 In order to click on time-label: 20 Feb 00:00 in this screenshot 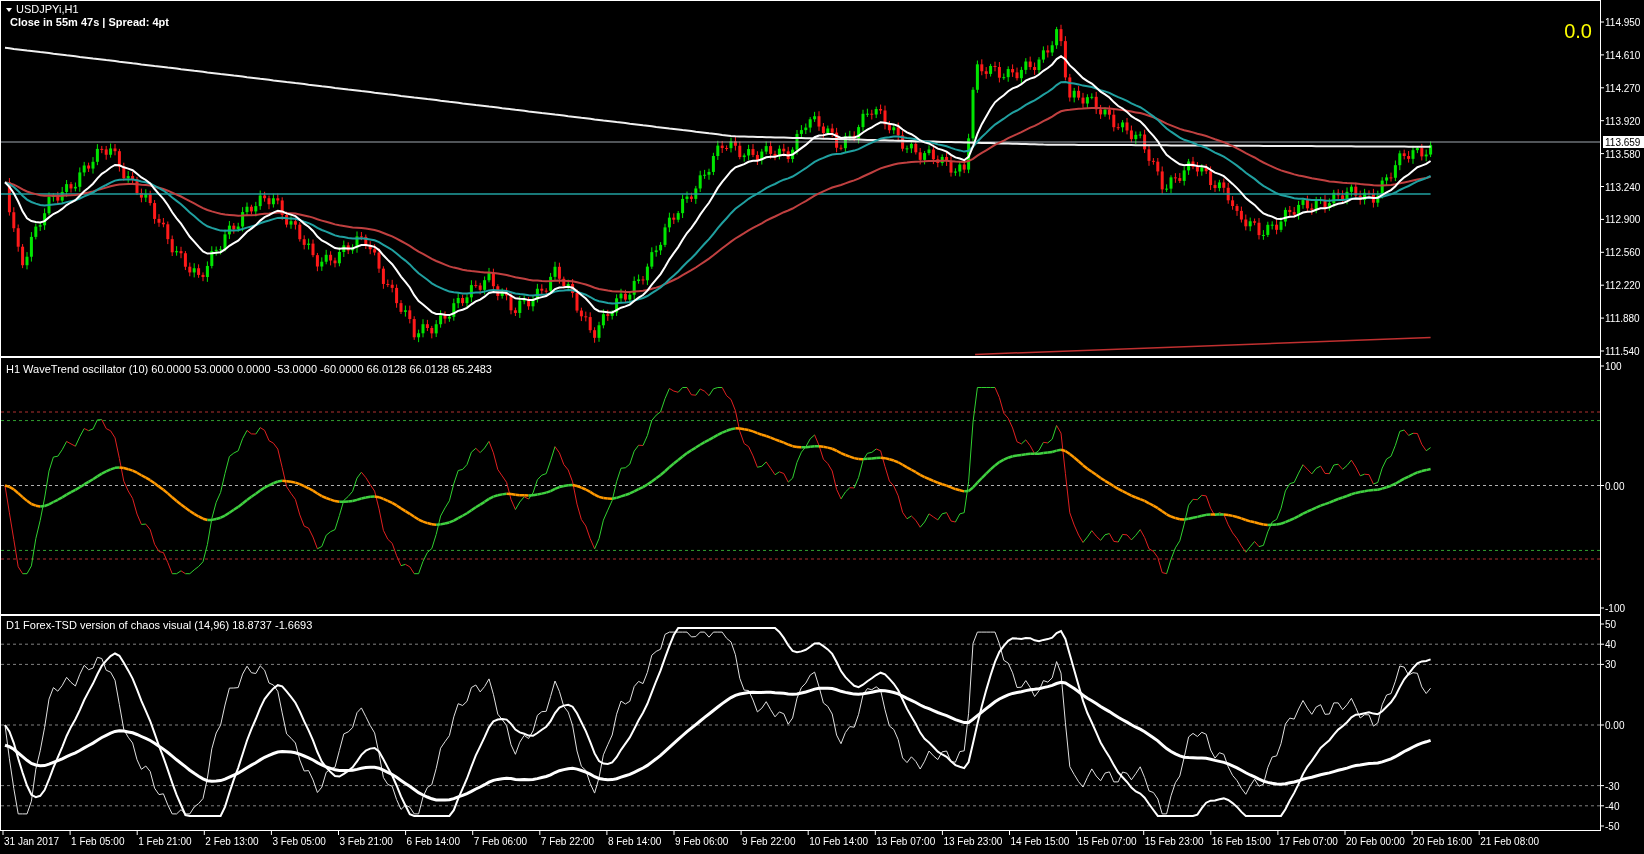, I will do `click(1375, 841)`.